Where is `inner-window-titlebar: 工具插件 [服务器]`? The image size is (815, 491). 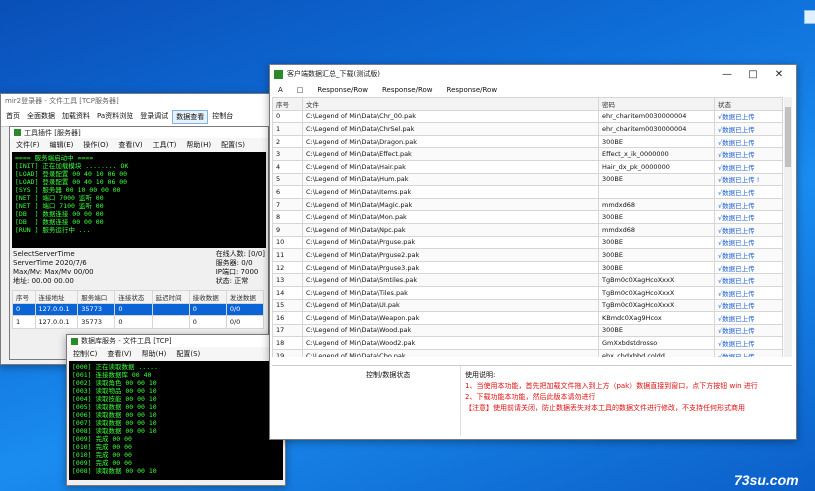
inner-window-titlebar: 工具插件 [服务器] is located at coordinates (139, 132).